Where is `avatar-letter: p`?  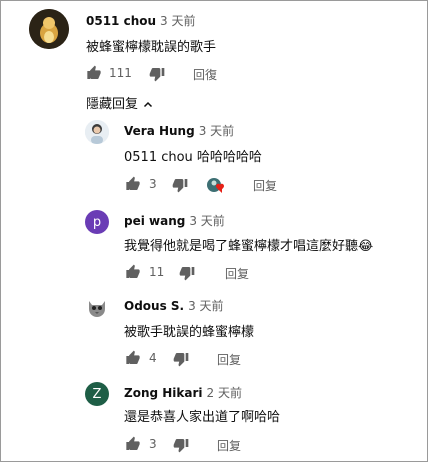 avatar-letter: p is located at coordinates (97, 222).